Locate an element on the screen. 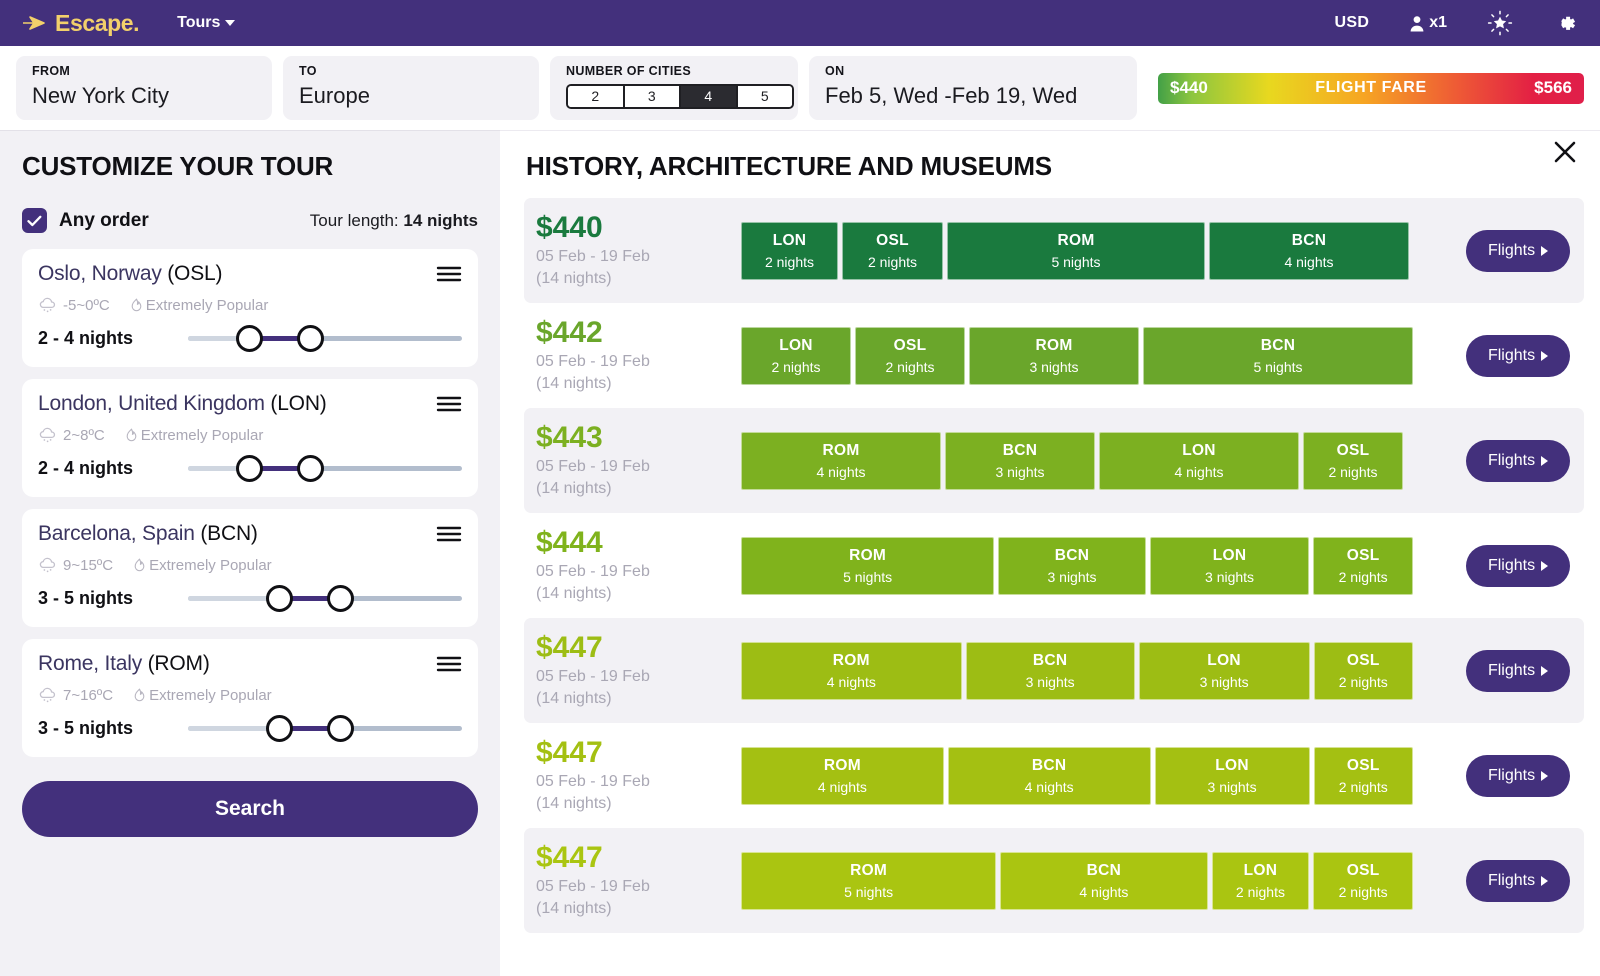  search-button: Search is located at coordinates (250, 809).